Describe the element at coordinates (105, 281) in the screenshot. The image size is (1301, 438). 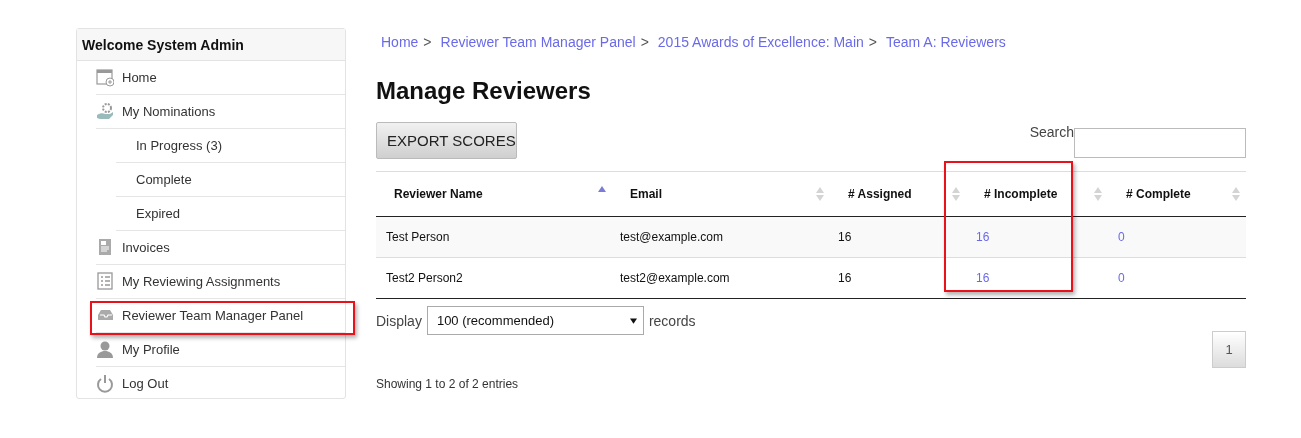
I see `checklist-icon` at that location.